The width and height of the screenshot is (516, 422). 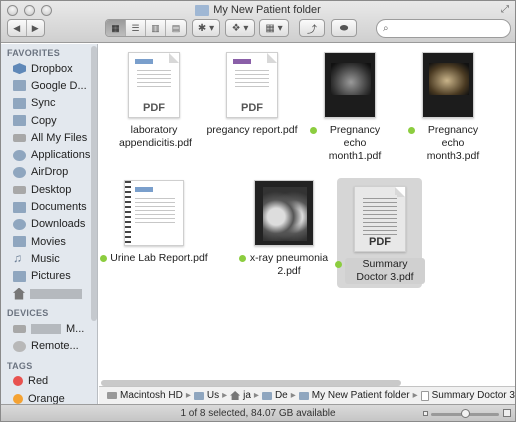 I want to click on path-item: De, so click(x=274, y=395).